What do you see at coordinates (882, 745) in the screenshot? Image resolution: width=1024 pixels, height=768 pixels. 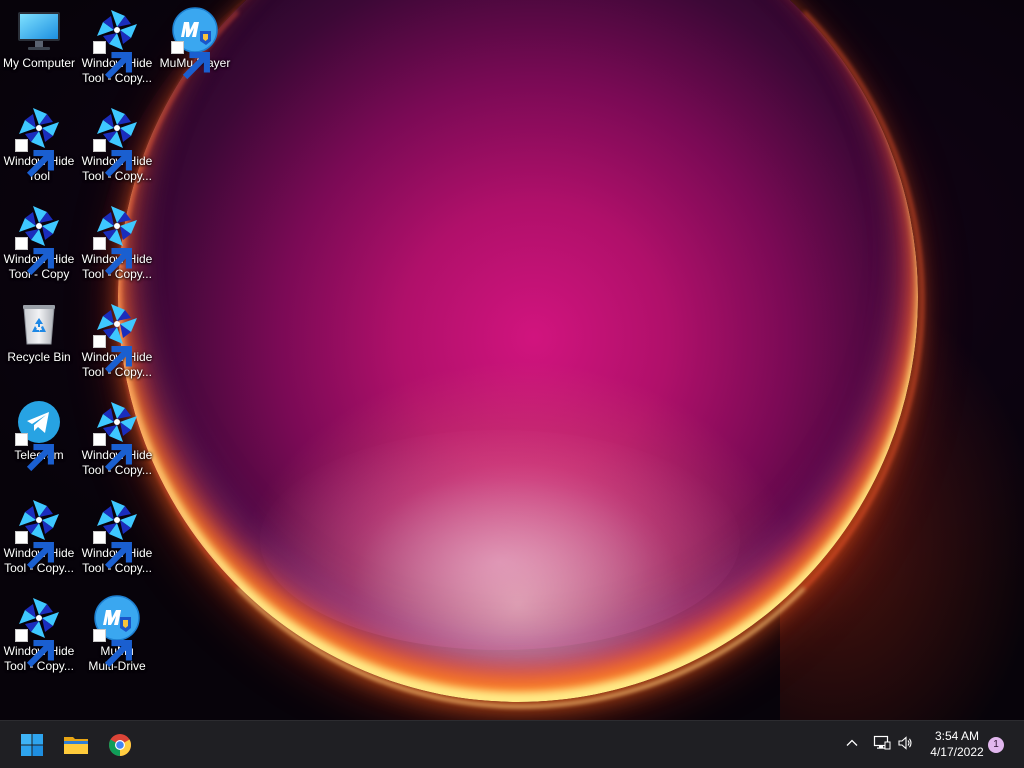 I see `network-icon` at bounding box center [882, 745].